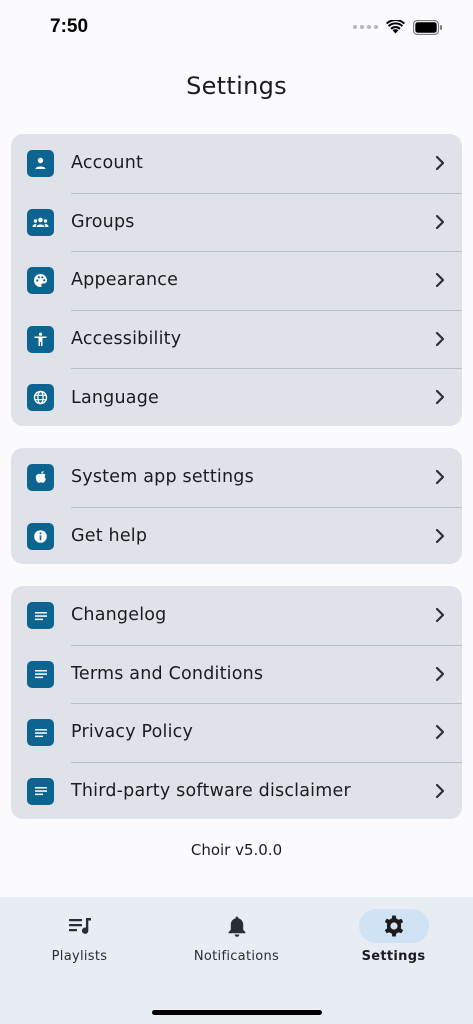 This screenshot has width=473, height=1024. Describe the element at coordinates (107, 163) in the screenshot. I see `settings-row-label: Account` at that location.